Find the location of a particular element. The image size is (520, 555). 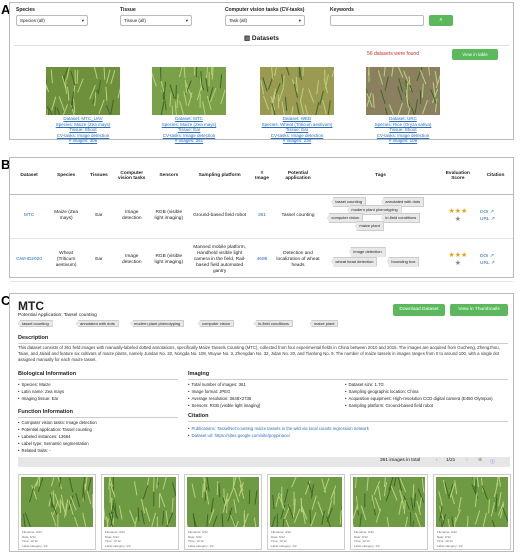

info-item: Average resolution: 3648×2736 is located at coordinates (224, 398).